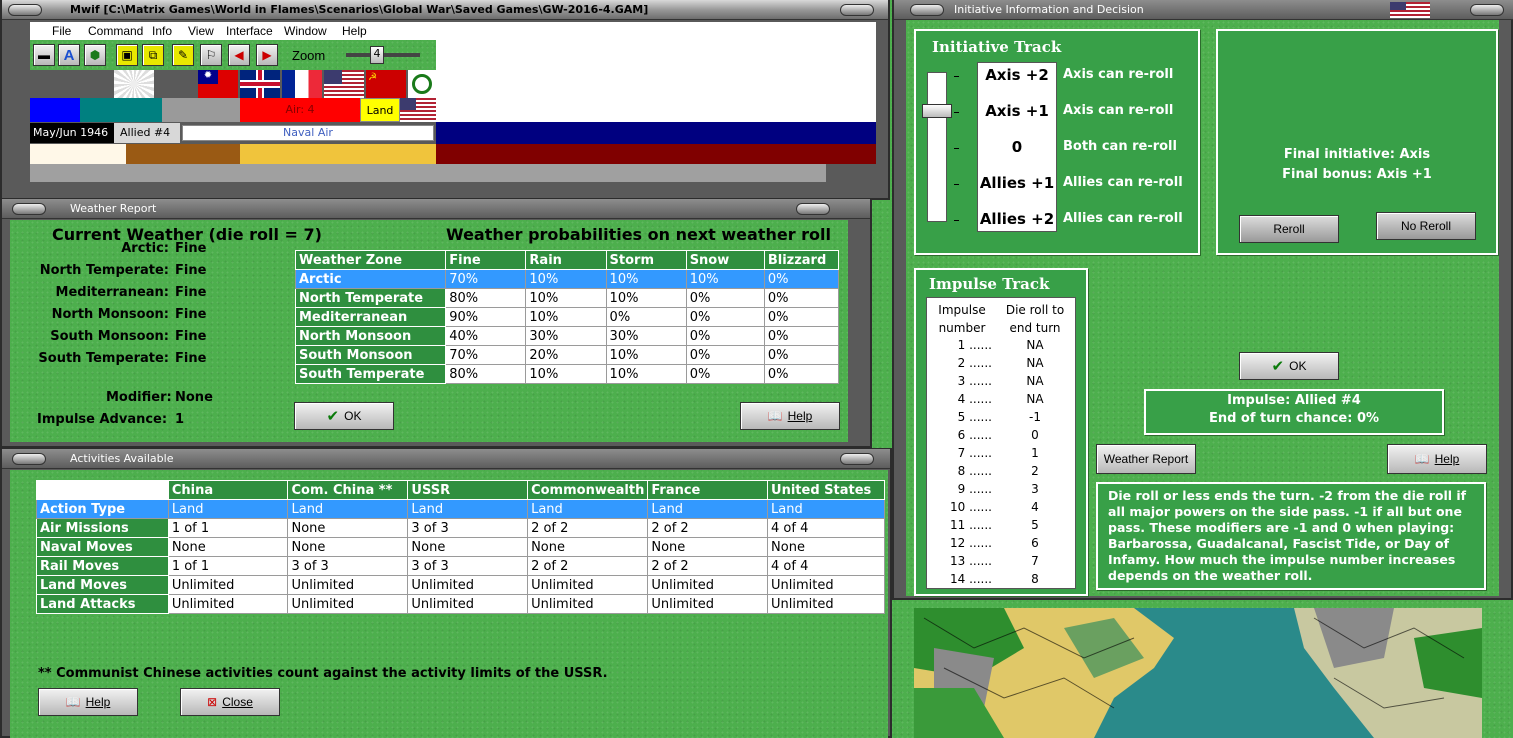 The image size is (1513, 738). Describe the element at coordinates (1278, 366) in the screenshot. I see `check-icon: ✔` at that location.